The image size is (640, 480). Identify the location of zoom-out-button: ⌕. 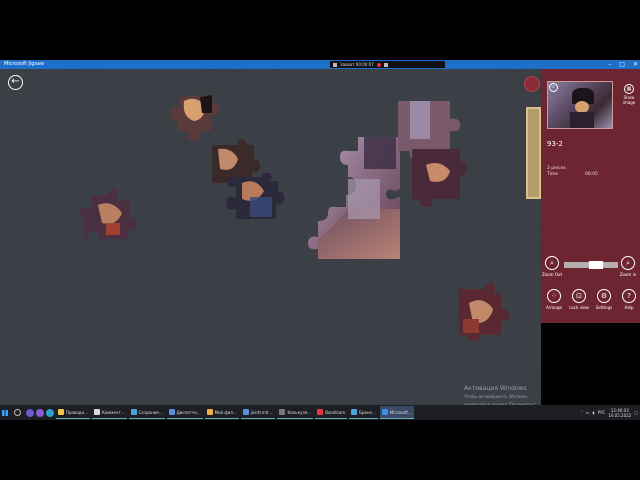
(552, 263).